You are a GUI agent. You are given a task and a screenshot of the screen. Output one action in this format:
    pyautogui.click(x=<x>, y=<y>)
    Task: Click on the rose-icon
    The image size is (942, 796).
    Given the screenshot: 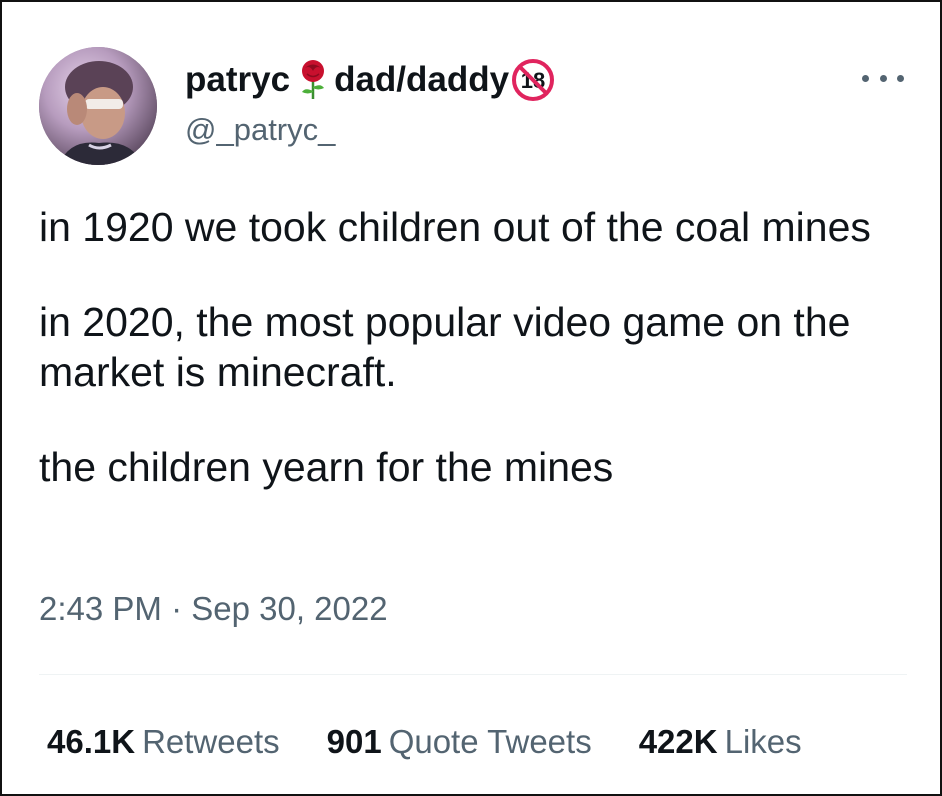 What is the action you would take?
    pyautogui.click(x=313, y=80)
    